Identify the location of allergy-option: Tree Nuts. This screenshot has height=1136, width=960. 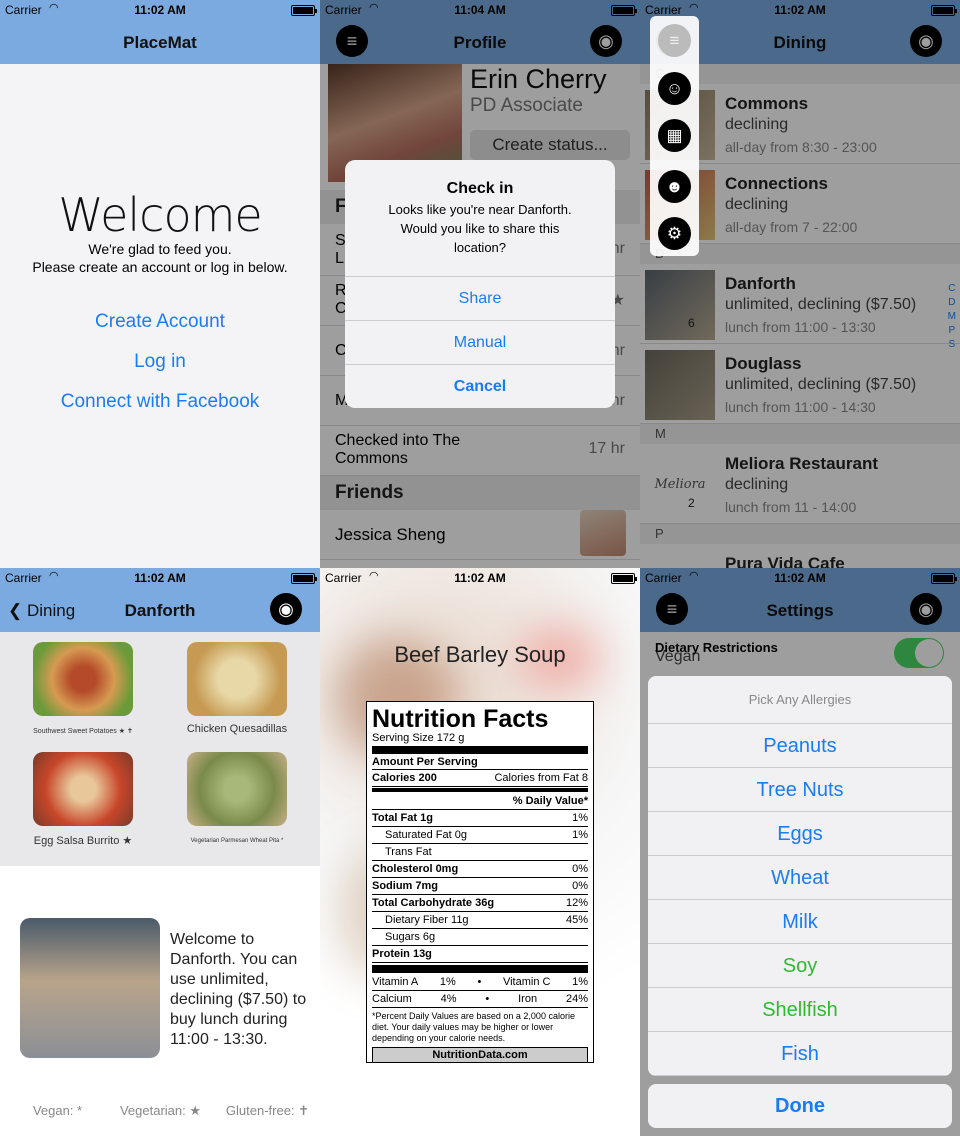
(800, 790).